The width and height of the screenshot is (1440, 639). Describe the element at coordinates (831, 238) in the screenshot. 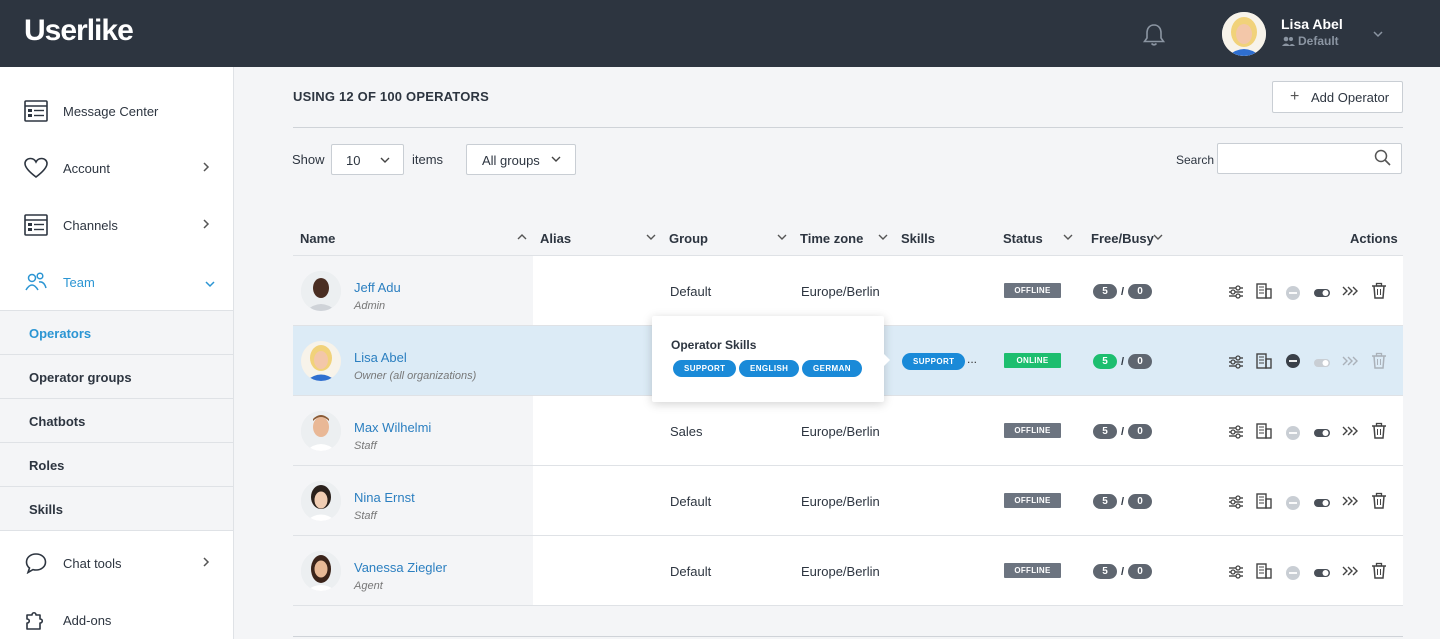

I see `column-header-timezone: Time zone` at that location.